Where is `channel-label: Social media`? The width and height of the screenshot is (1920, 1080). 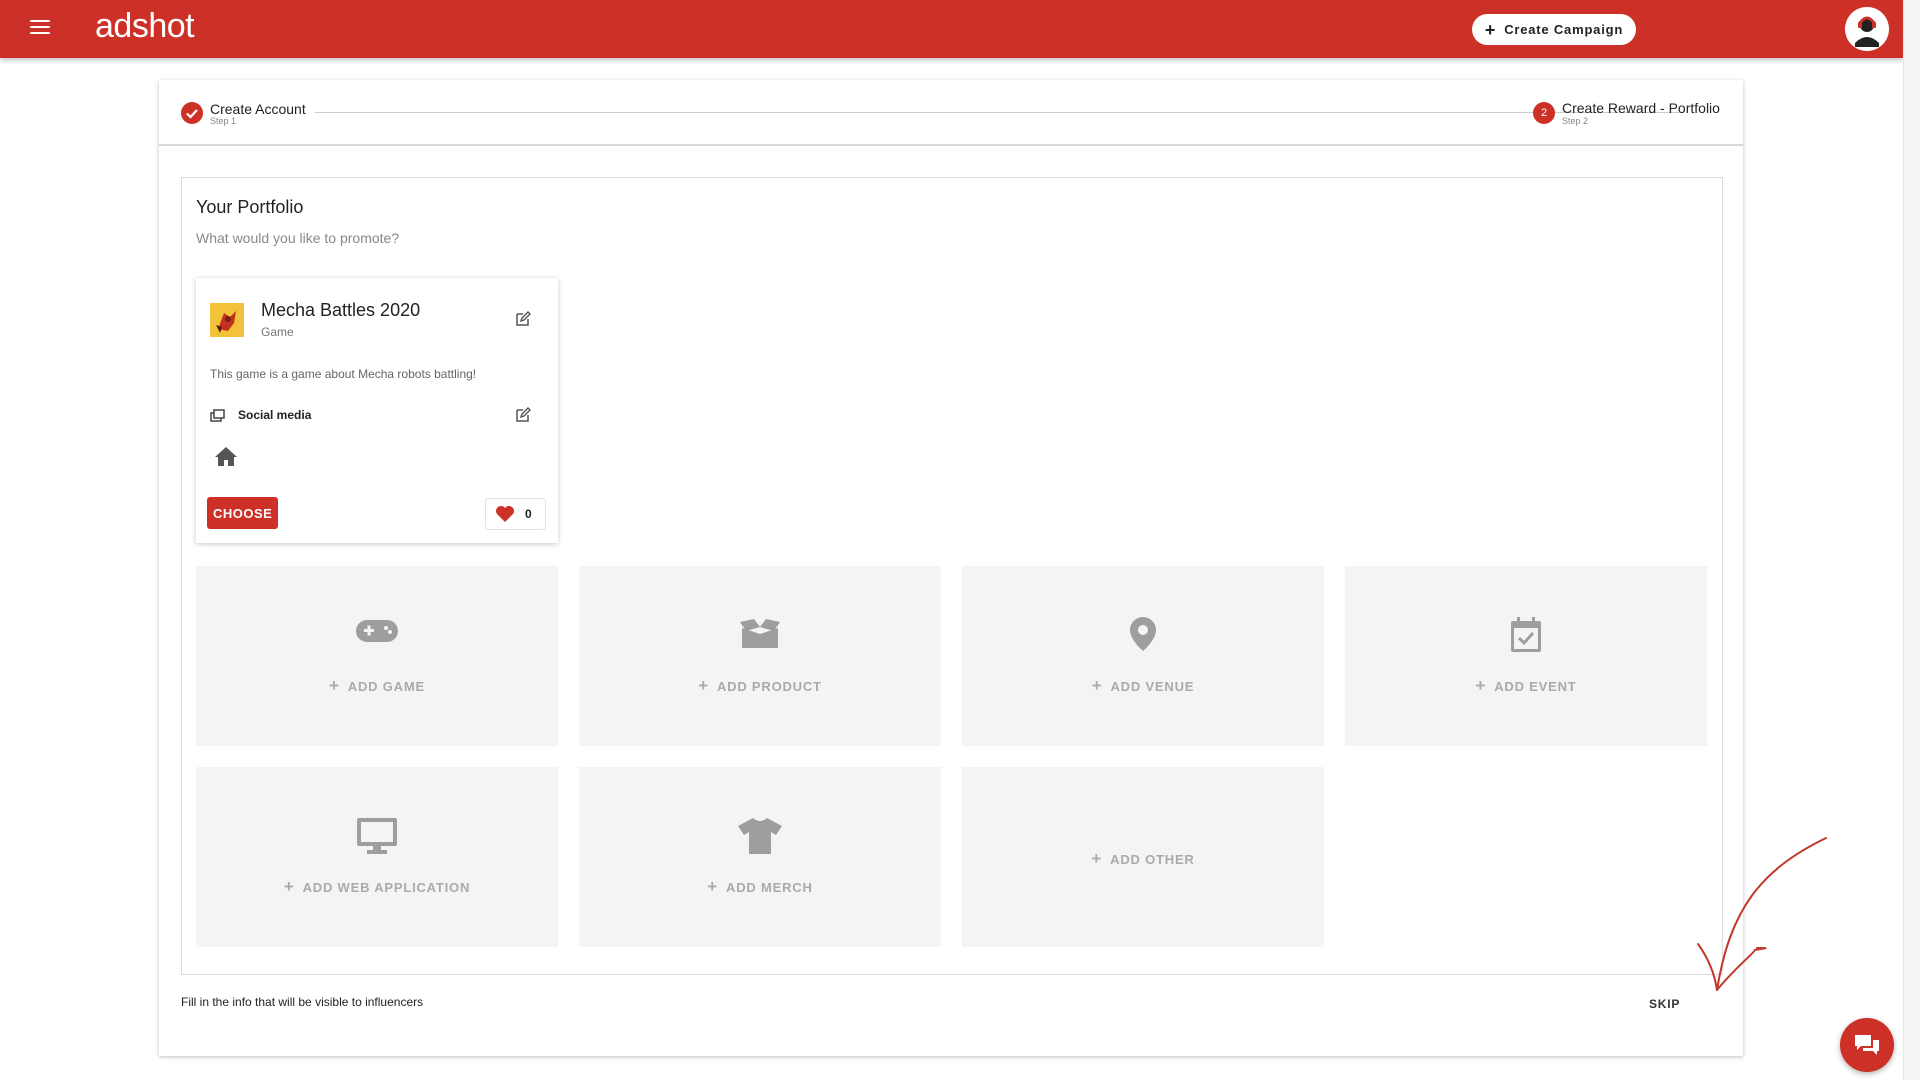 channel-label: Social media is located at coordinates (275, 415).